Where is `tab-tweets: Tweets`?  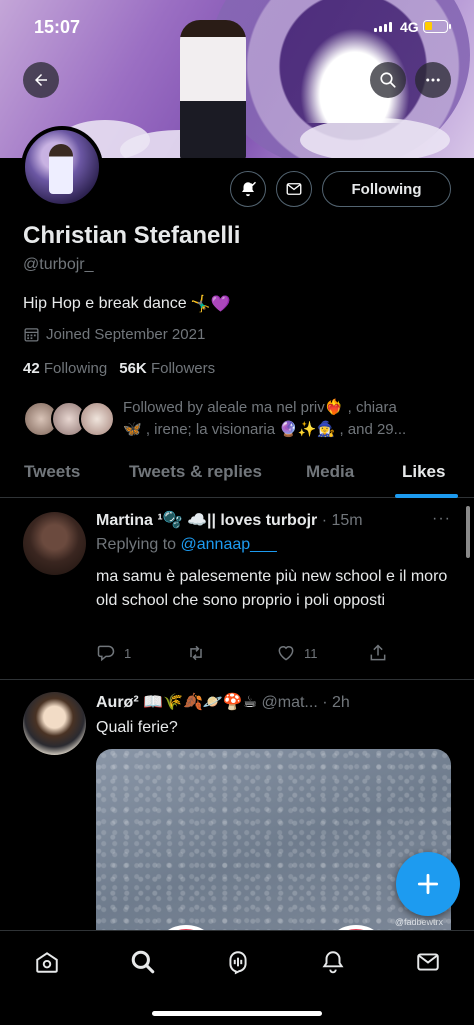
tab-tweets: Tweets is located at coordinates (52, 472).